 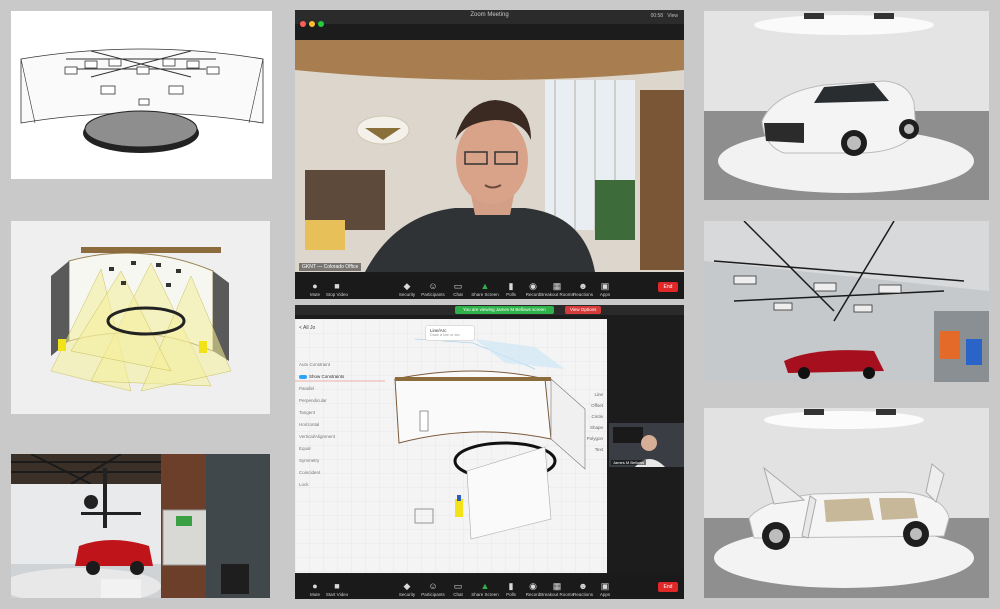 What do you see at coordinates (583, 427) in the screenshot?
I see `tool-shape: Shape` at bounding box center [583, 427].